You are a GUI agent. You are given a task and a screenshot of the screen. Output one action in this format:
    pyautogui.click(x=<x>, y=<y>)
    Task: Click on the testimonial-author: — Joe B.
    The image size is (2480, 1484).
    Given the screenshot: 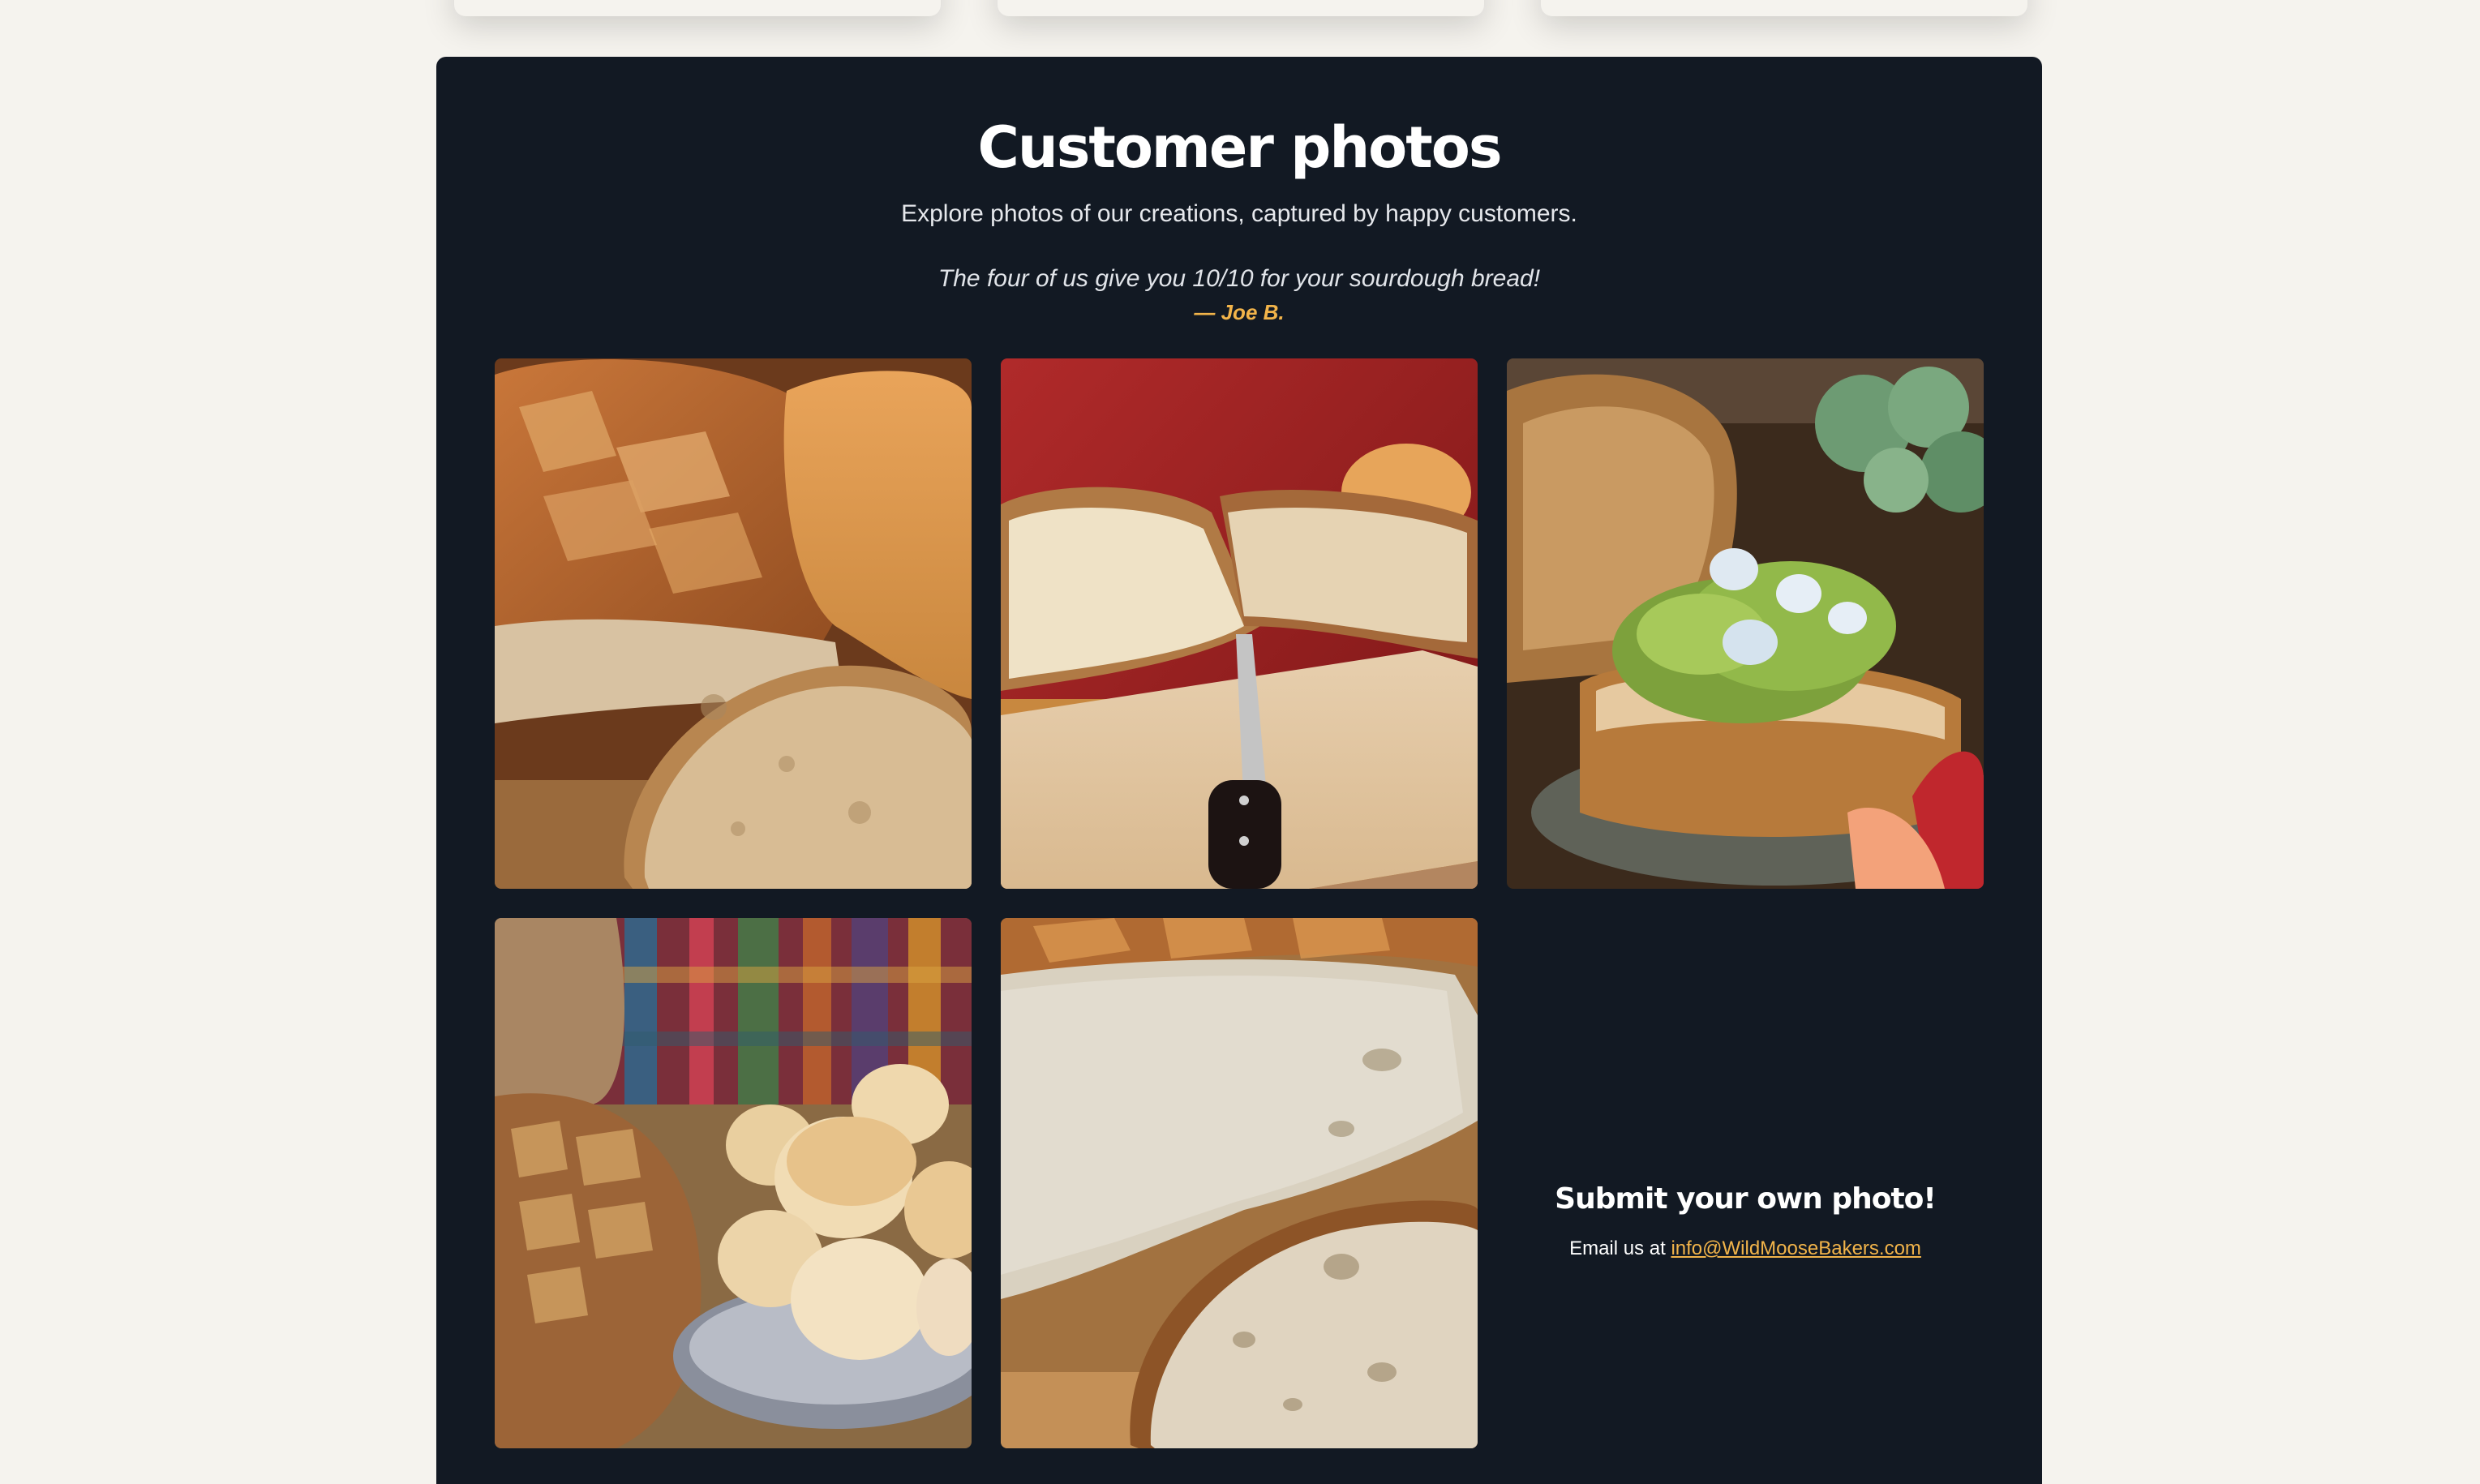 What is the action you would take?
    pyautogui.click(x=1239, y=312)
    